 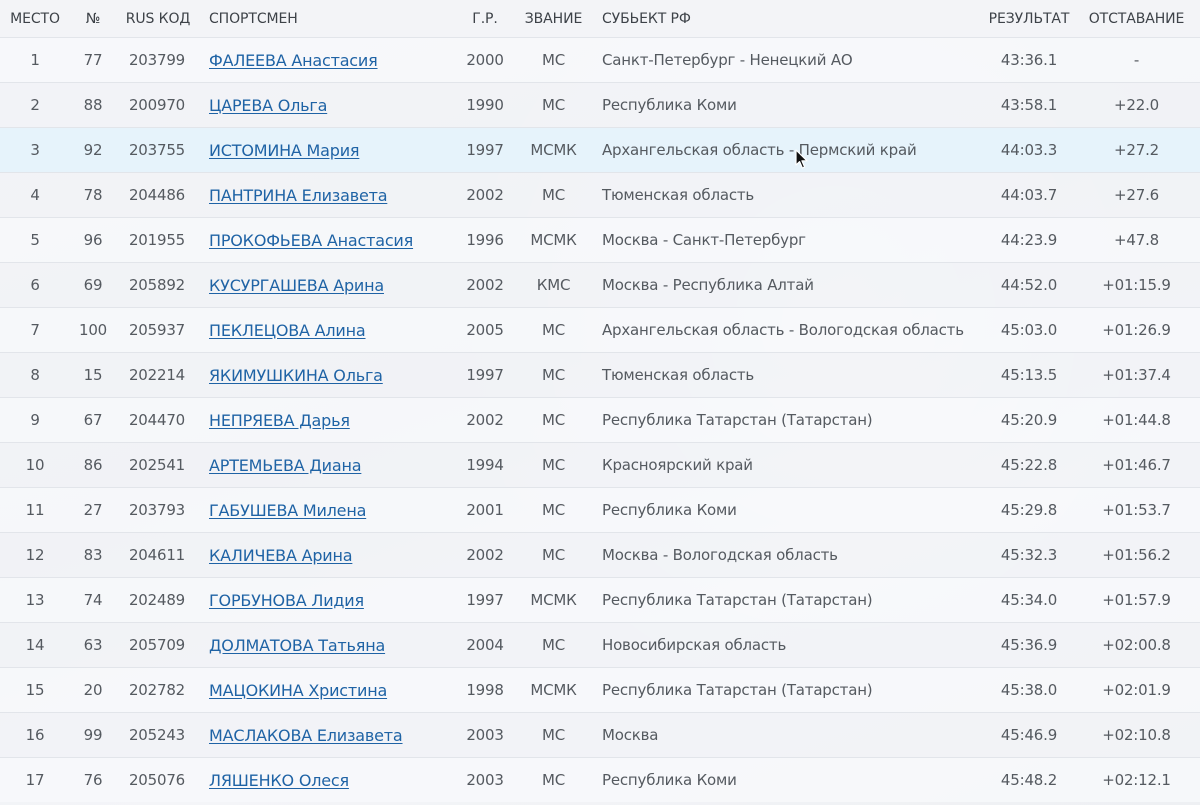 What do you see at coordinates (553, 18) in the screenshot?
I see `header-rank: ЗВАНИЕ` at bounding box center [553, 18].